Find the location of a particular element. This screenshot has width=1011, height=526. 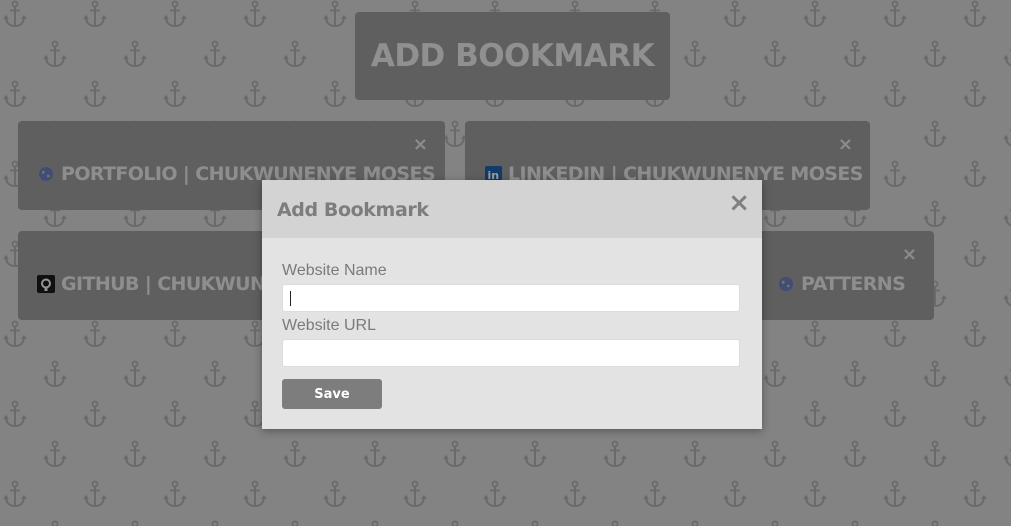

website-name-label: Website Name is located at coordinates (334, 270).